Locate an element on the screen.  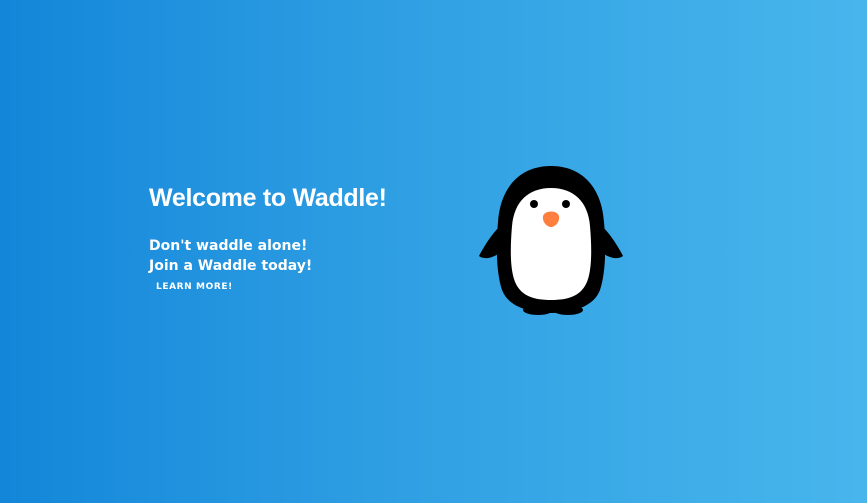
penguin-right-eye is located at coordinates (566, 204).